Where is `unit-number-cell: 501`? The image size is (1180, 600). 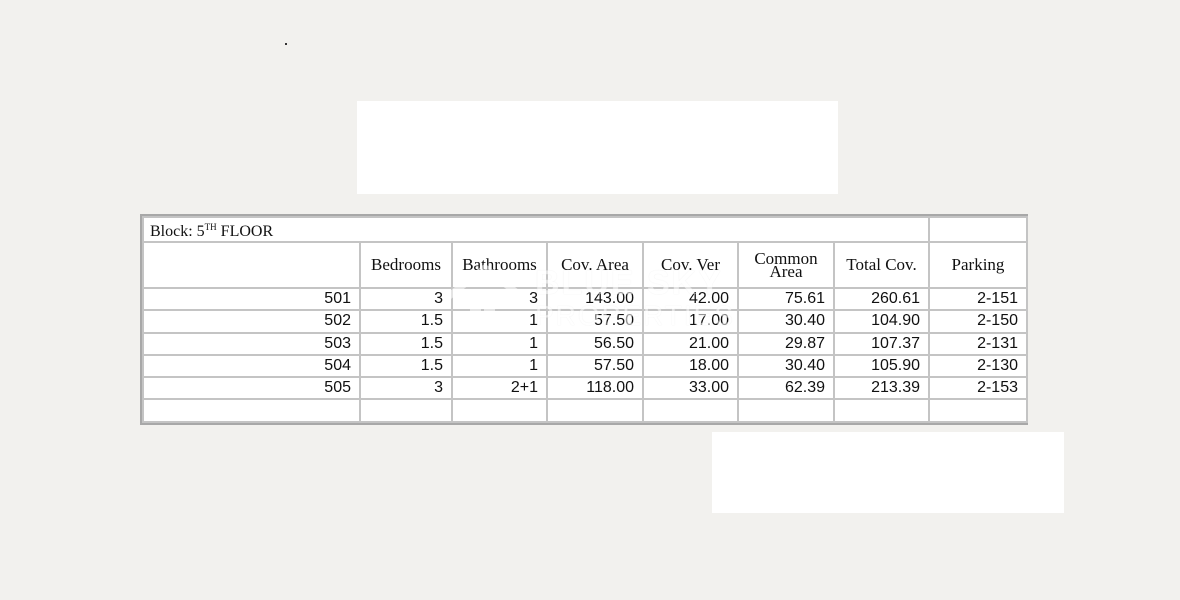 unit-number-cell: 501 is located at coordinates (251, 299).